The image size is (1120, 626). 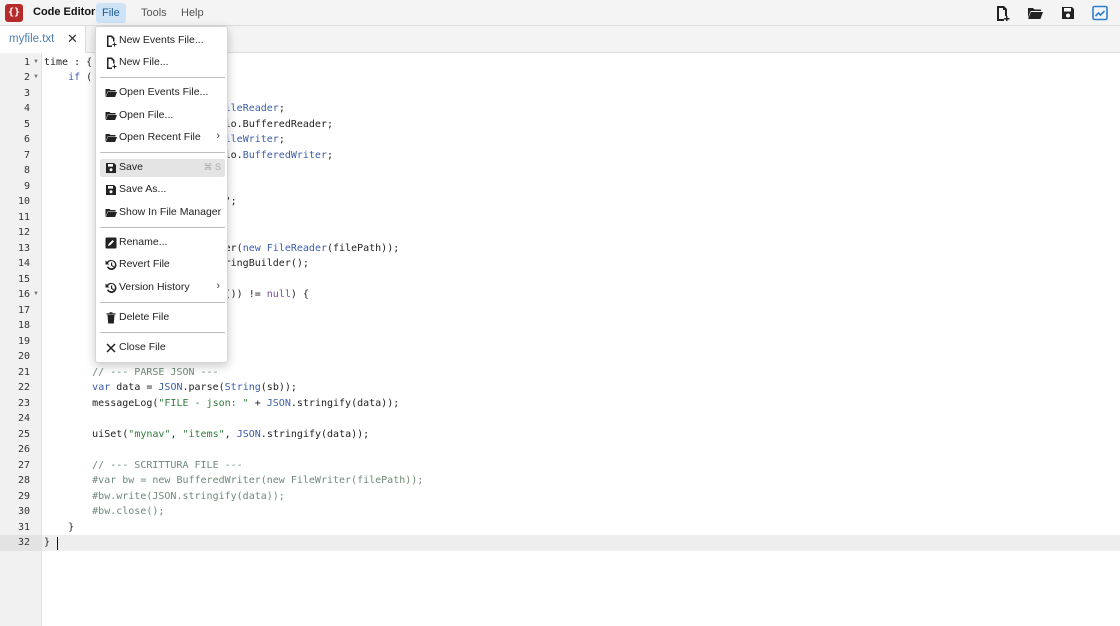 I want to click on menu-item-label: Revert File, so click(x=144, y=264).